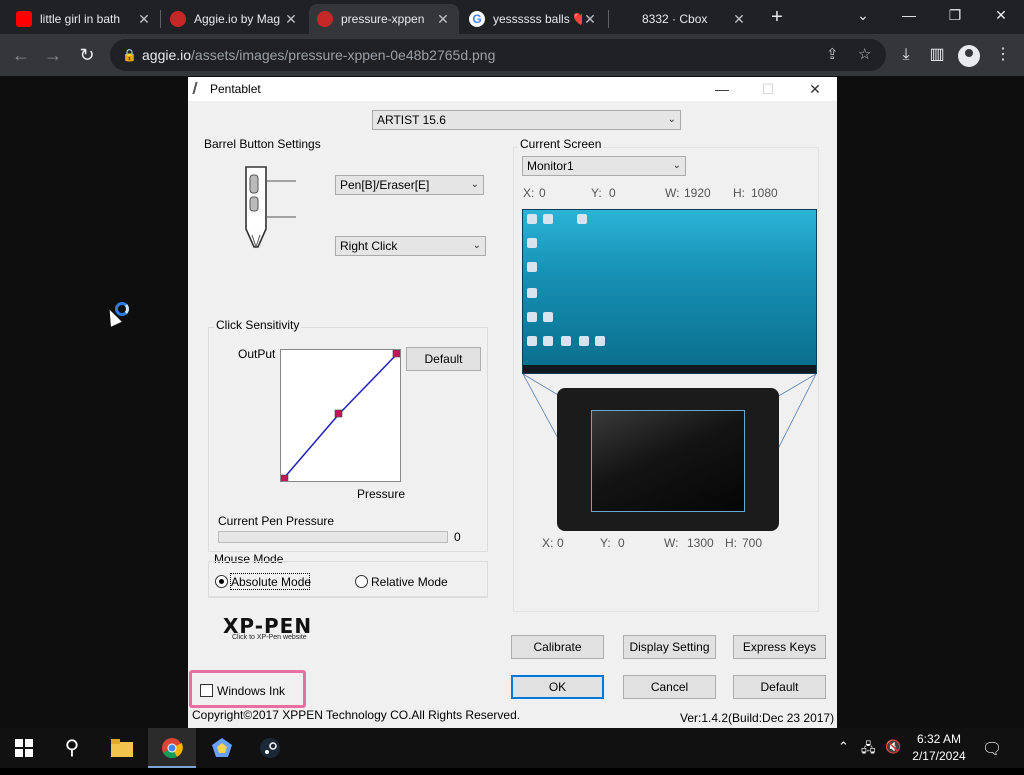 The image size is (1024, 775). I want to click on pressure-curve, so click(340, 416).